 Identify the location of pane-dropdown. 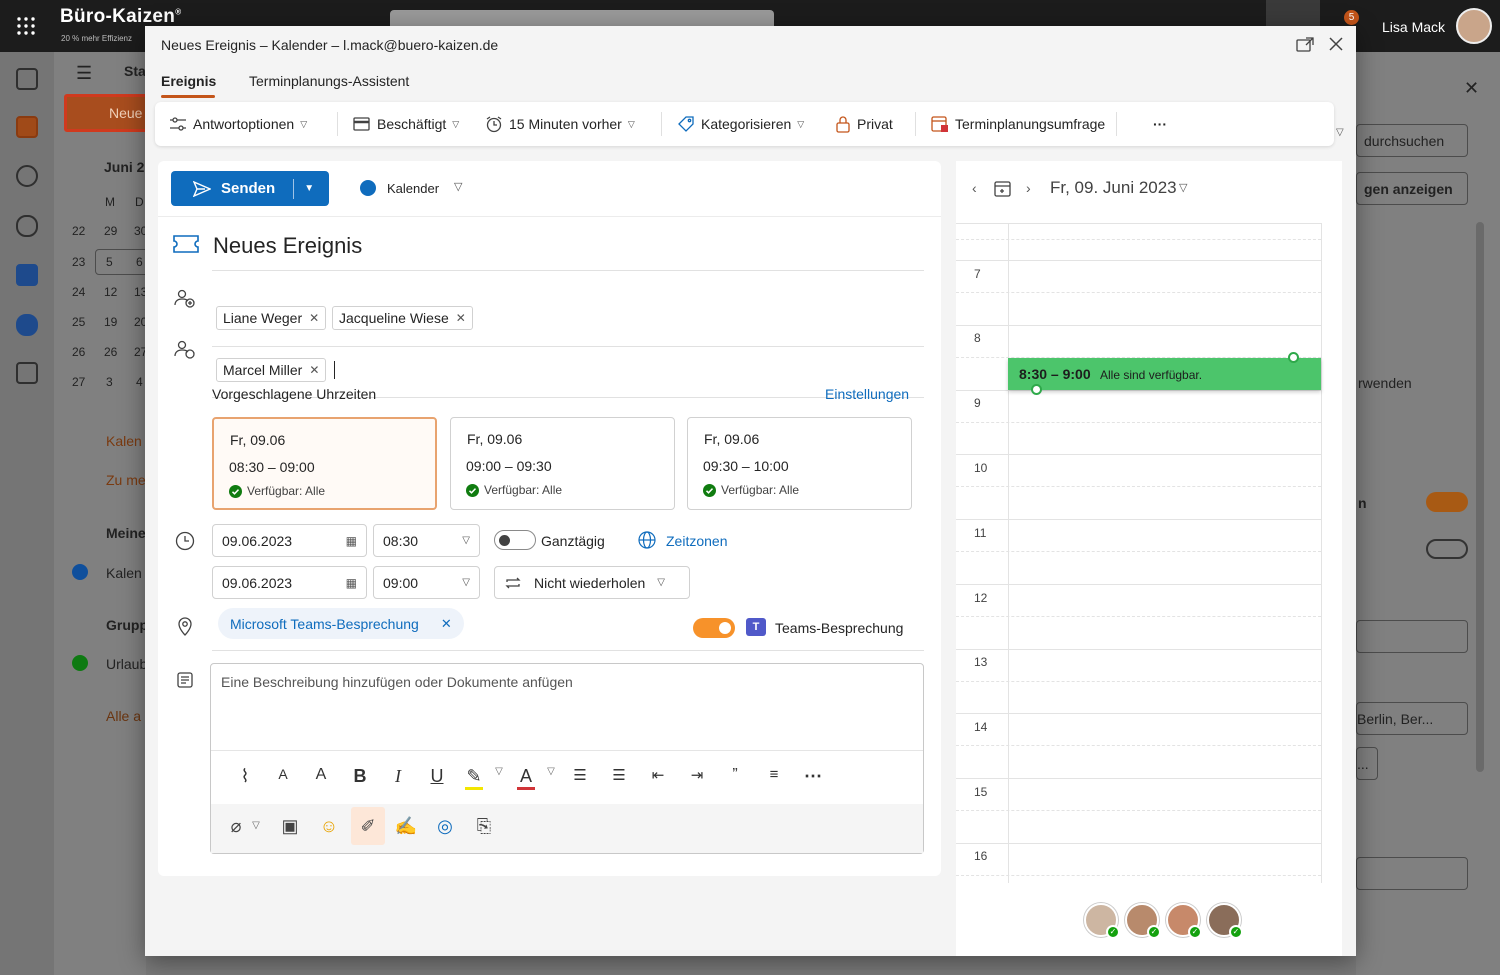
(1412, 636).